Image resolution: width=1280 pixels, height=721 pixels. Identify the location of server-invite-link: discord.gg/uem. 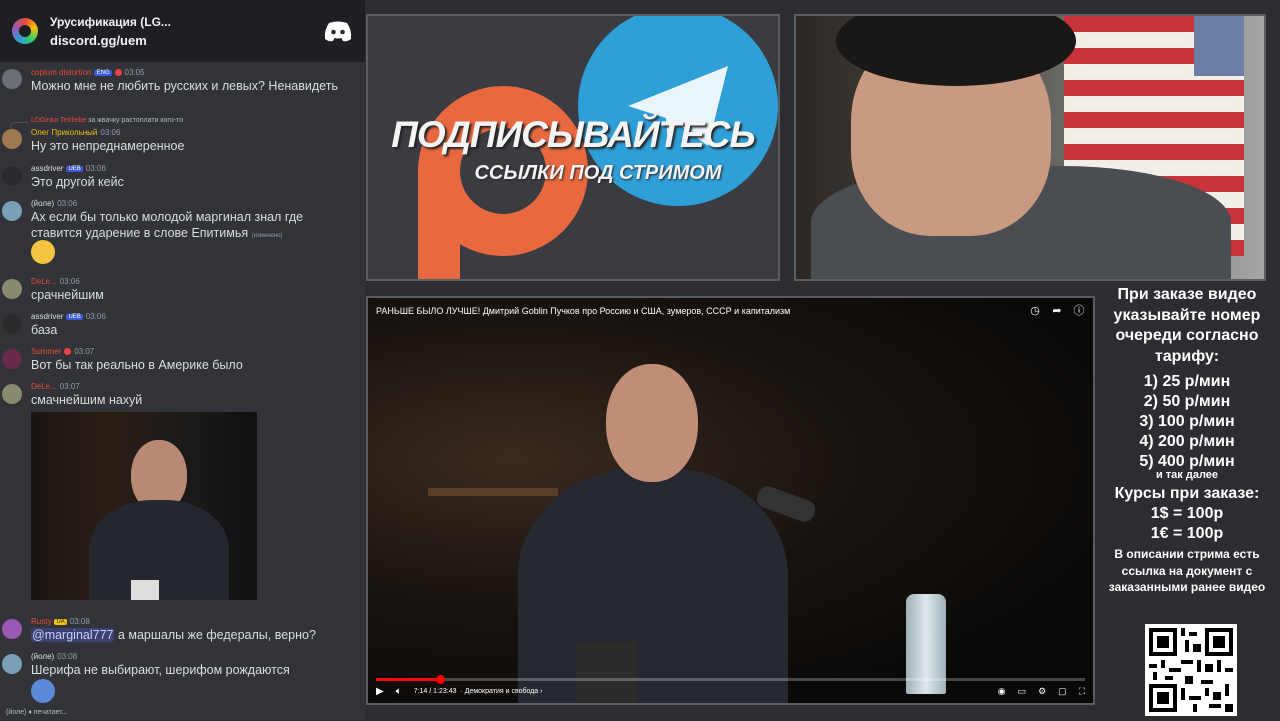
(186, 40).